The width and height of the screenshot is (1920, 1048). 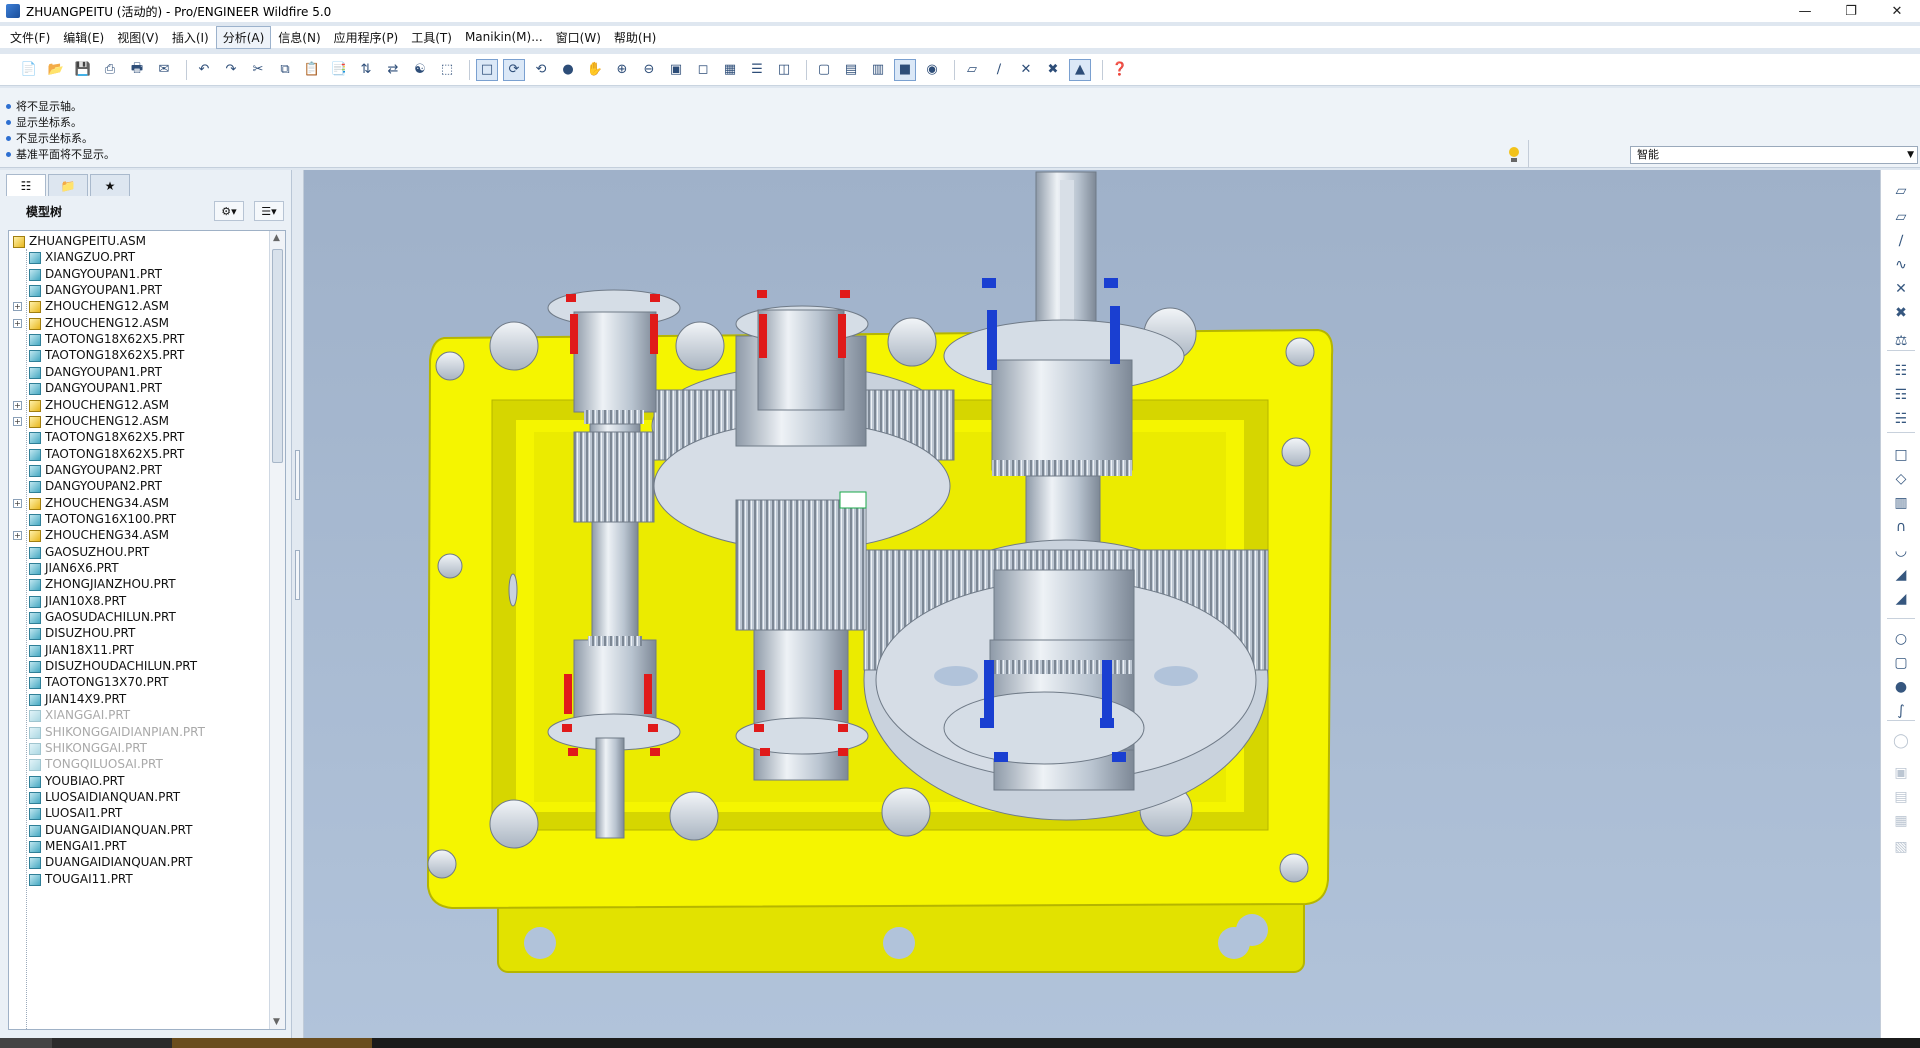 What do you see at coordinates (1901, 479) in the screenshot?
I see `mirror-icon: ◇` at bounding box center [1901, 479].